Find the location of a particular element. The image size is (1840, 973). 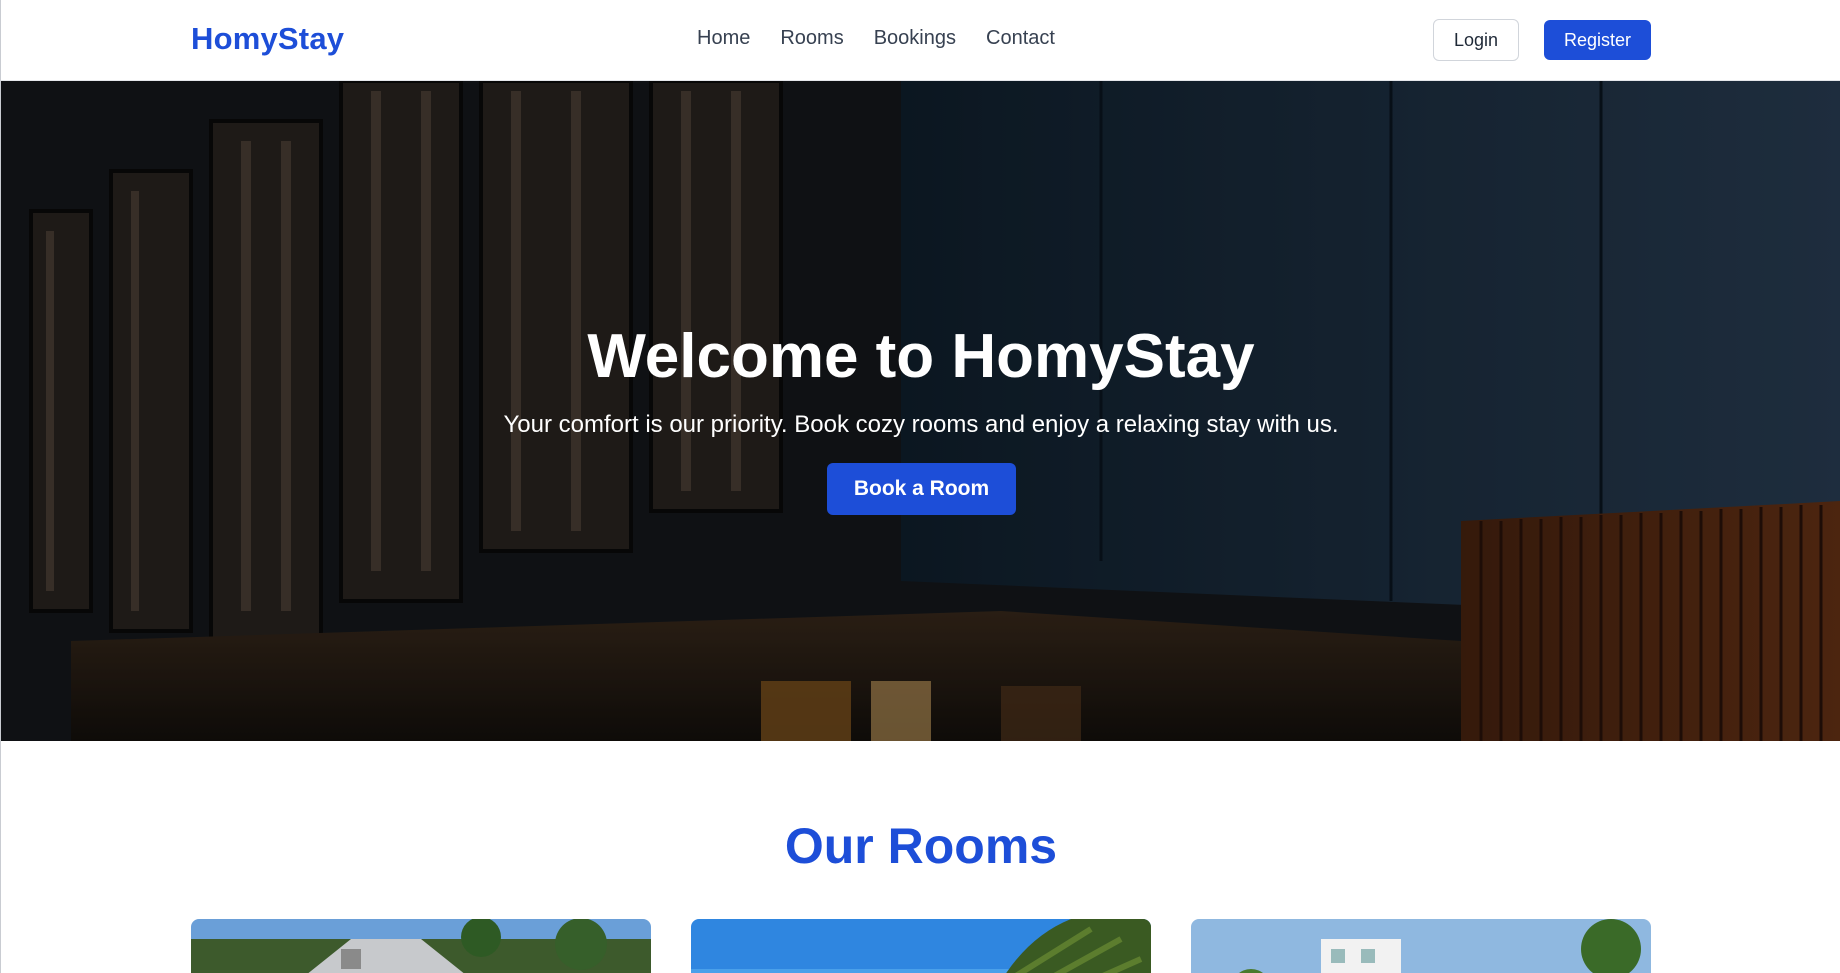

nav-link-rooms: Rooms is located at coordinates (811, 38).